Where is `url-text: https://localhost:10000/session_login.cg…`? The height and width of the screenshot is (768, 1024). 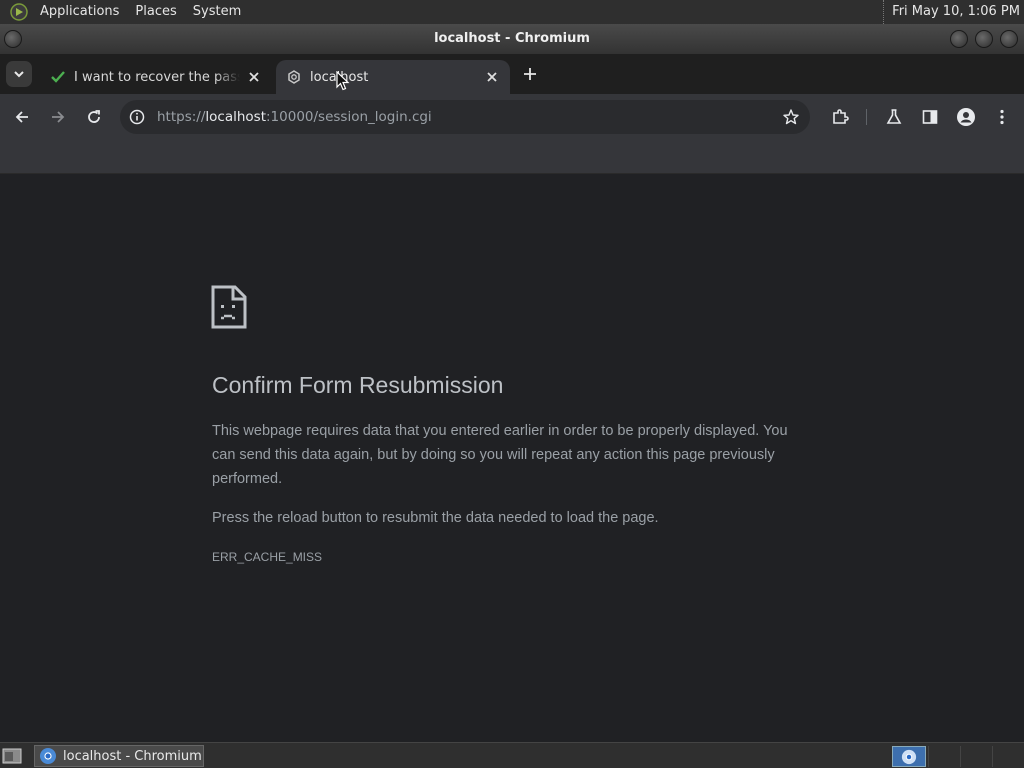 url-text: https://localhost:10000/session_login.cg… is located at coordinates (294, 117).